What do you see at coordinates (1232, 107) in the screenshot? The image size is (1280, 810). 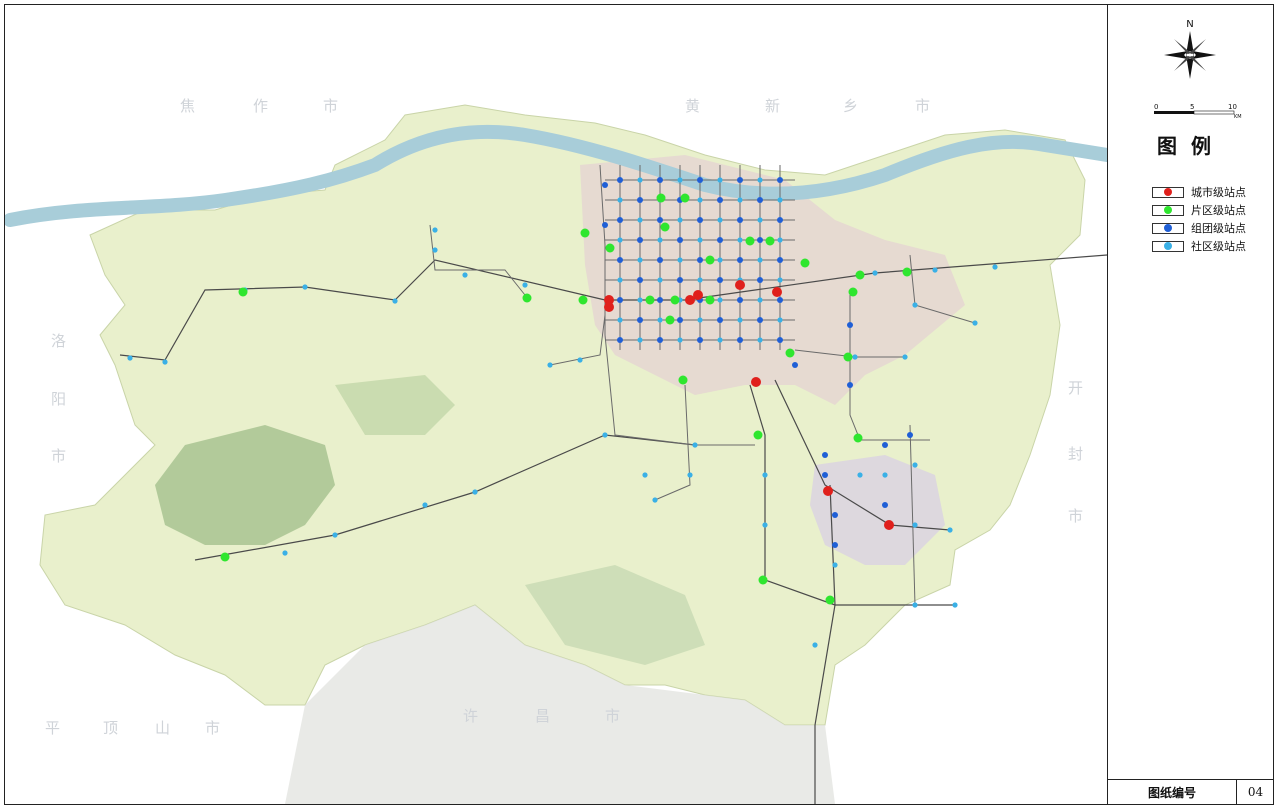 I see `scale-label: 10` at bounding box center [1232, 107].